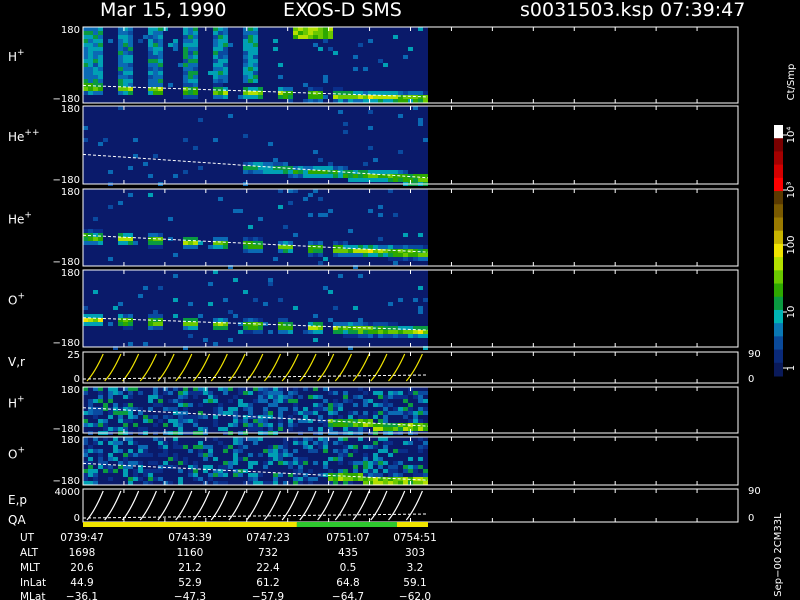 The image size is (800, 600). I want to click on colorbar-unit: Ct/Smp, so click(791, 82).